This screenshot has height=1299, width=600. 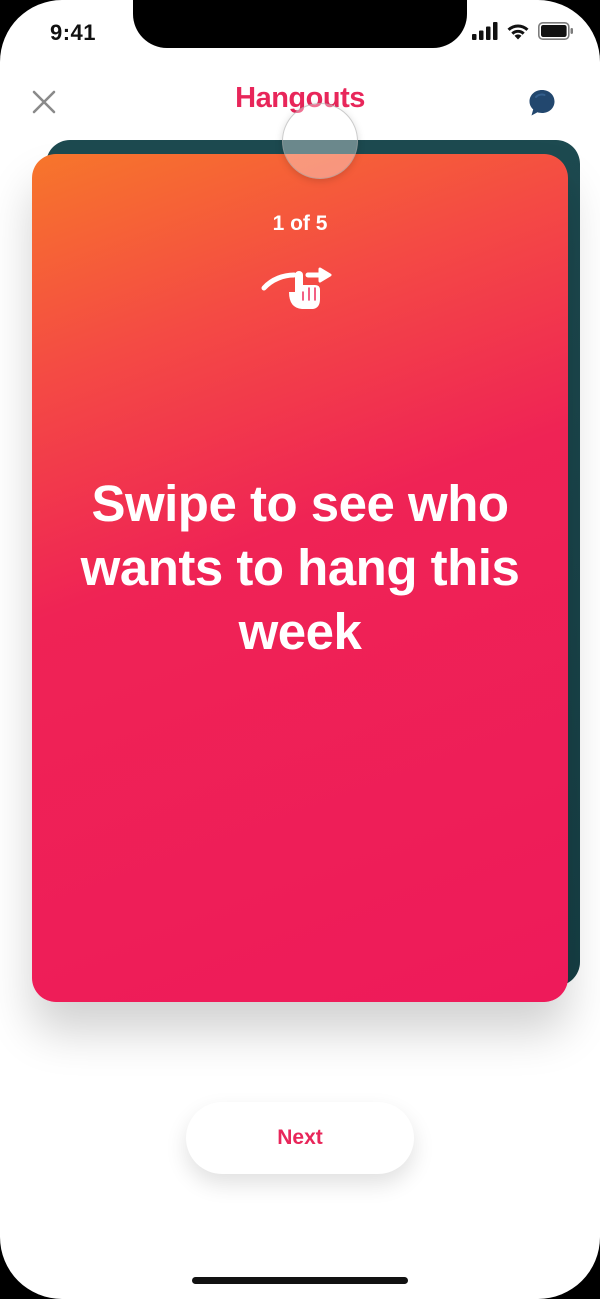 What do you see at coordinates (518, 32) in the screenshot?
I see `wifi-icon` at bounding box center [518, 32].